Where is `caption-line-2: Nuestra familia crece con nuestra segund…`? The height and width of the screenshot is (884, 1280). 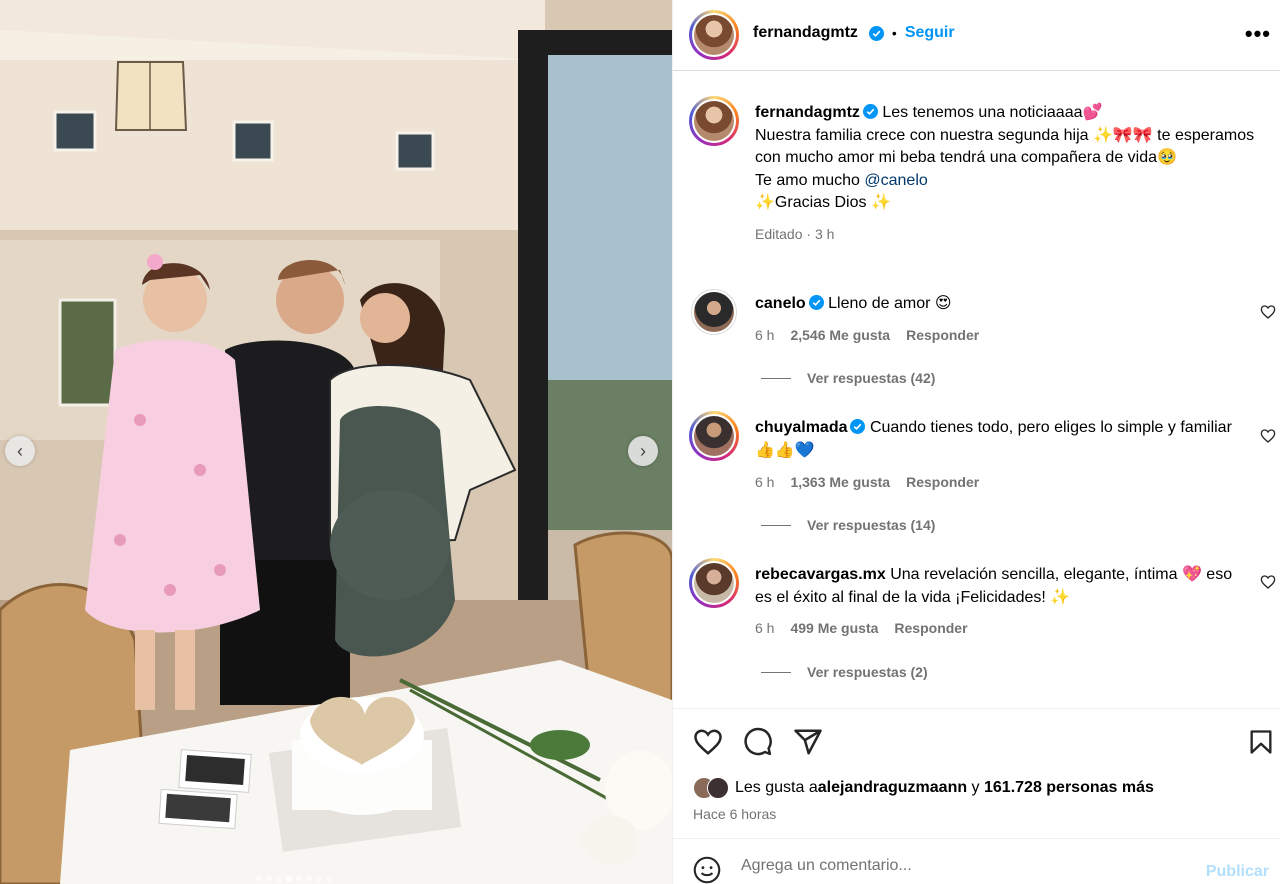 caption-line-2: Nuestra familia crece con nuestra segund… is located at coordinates (1005, 146).